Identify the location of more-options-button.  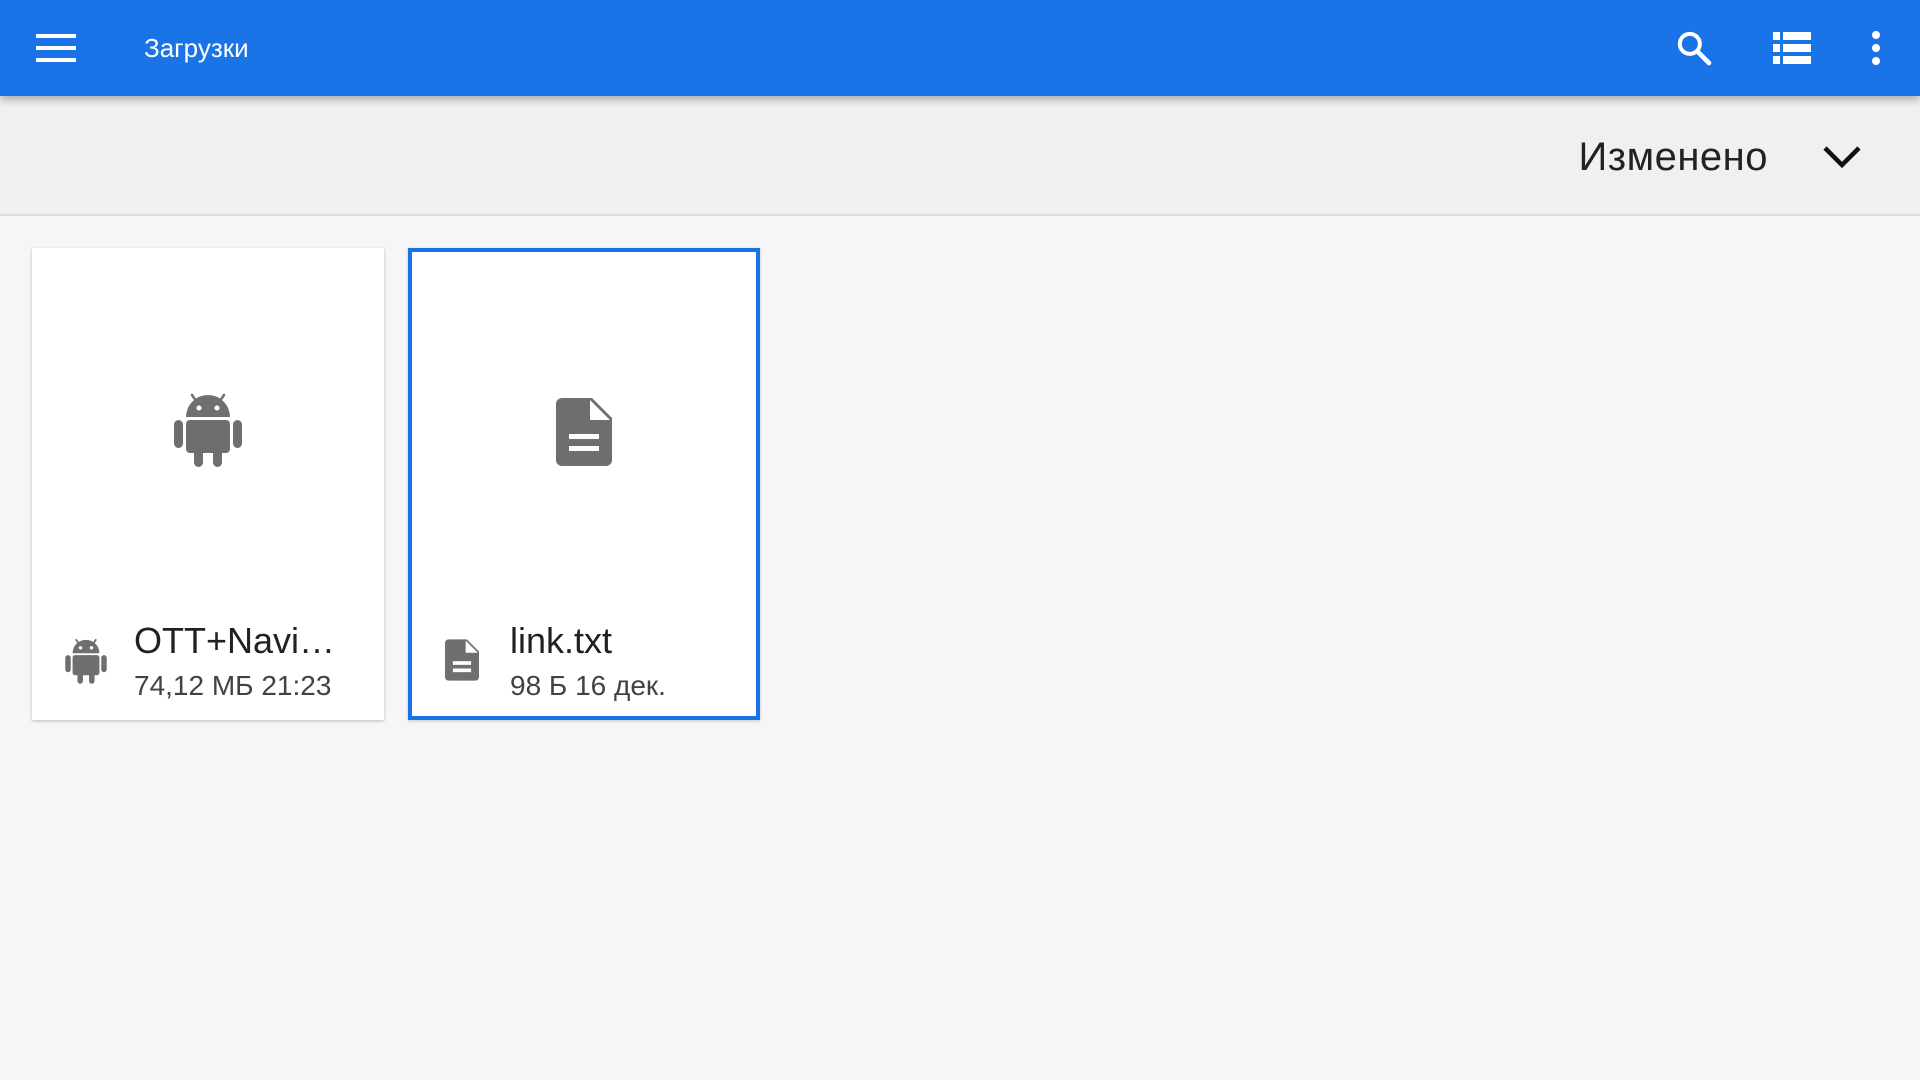
(1876, 48).